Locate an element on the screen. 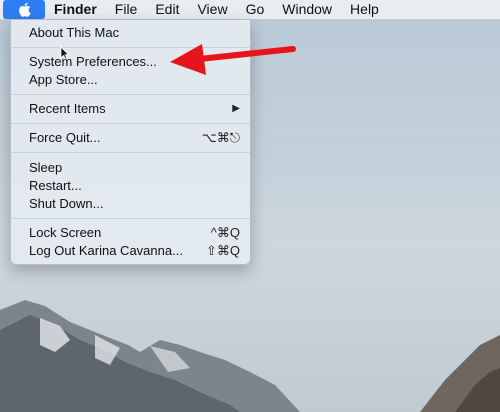  menu-item-label: Lock Screen is located at coordinates (65, 232).